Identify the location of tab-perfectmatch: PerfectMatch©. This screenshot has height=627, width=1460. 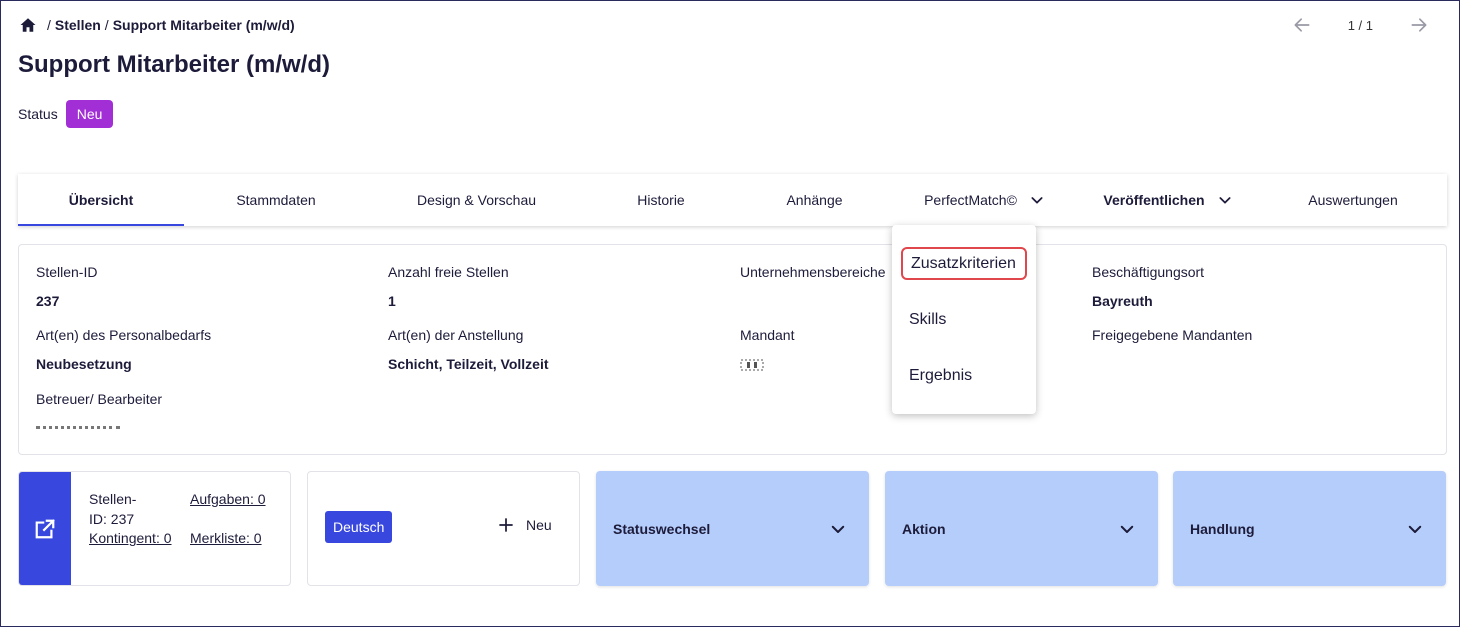
(984, 200).